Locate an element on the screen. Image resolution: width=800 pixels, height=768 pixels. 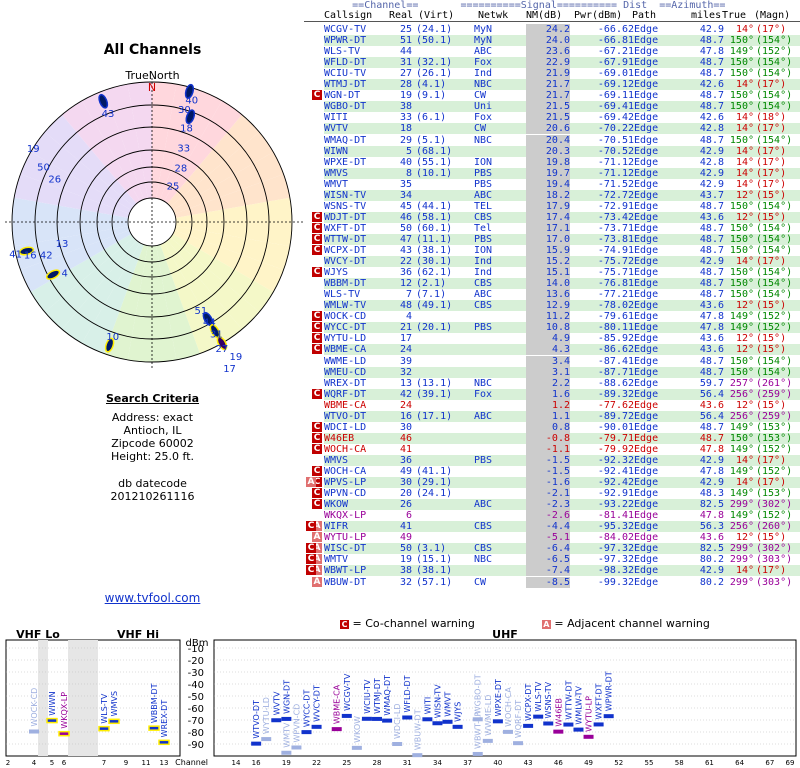
station-bar: WGN-DT is located at coordinates (286, 700).